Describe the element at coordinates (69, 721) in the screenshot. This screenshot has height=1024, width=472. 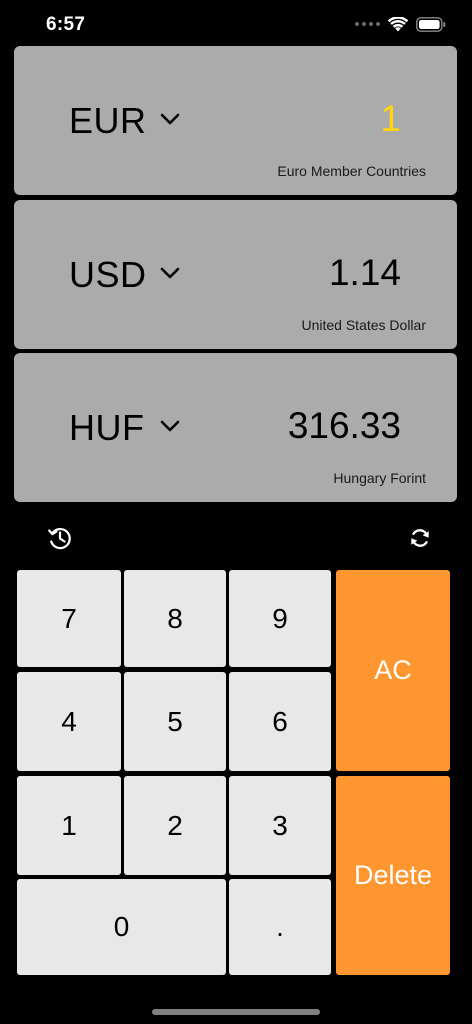
I see `key-4: 4` at that location.